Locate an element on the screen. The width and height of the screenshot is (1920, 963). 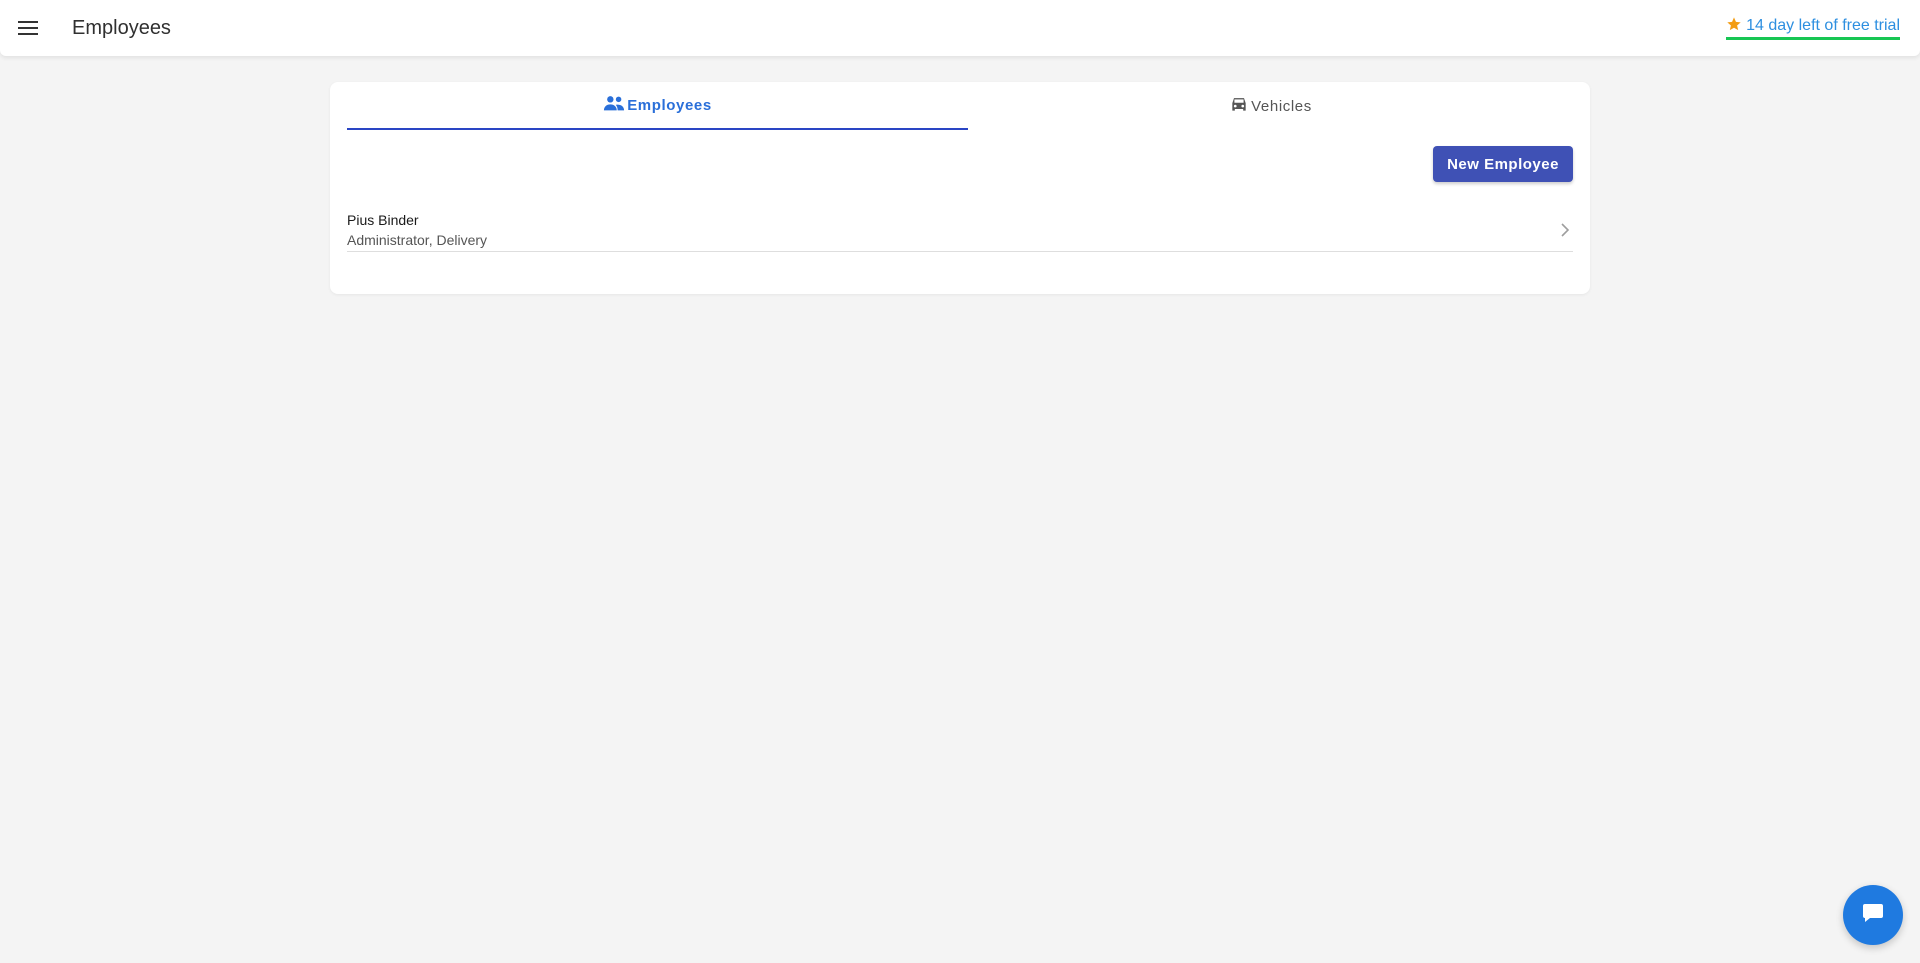
free-trial-link: 14 day left of free trial is located at coordinates (1813, 28).